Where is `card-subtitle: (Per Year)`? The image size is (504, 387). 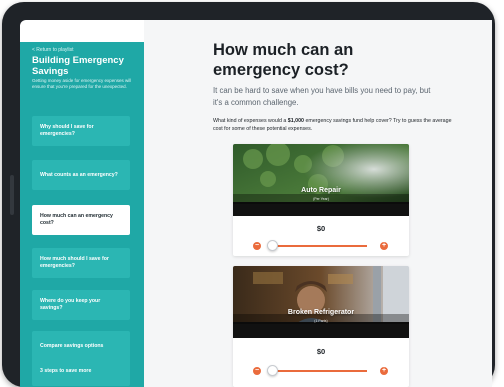
card-subtitle: (Per Year) is located at coordinates (321, 199).